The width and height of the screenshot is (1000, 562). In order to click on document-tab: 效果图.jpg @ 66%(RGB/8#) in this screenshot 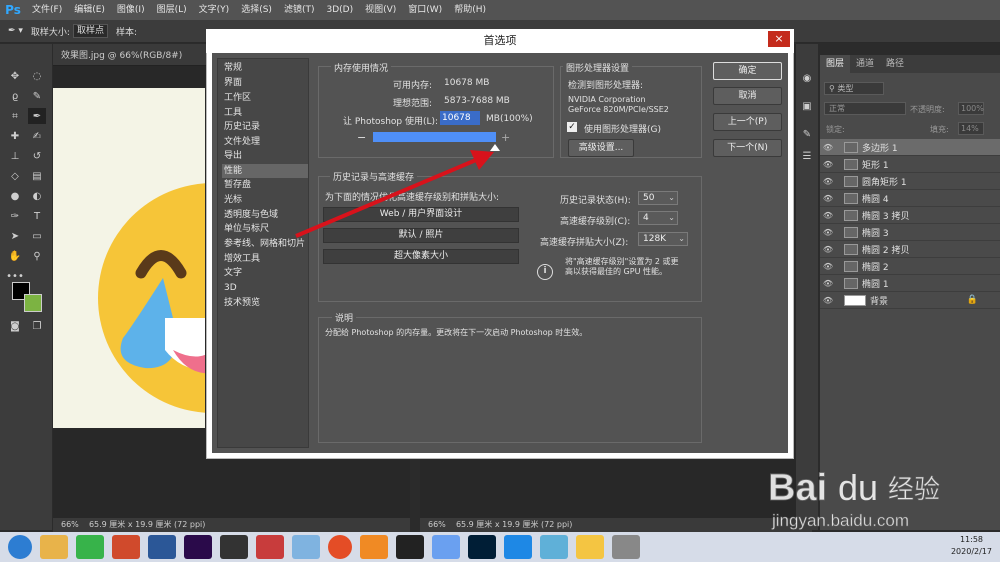, I will do `click(130, 56)`.